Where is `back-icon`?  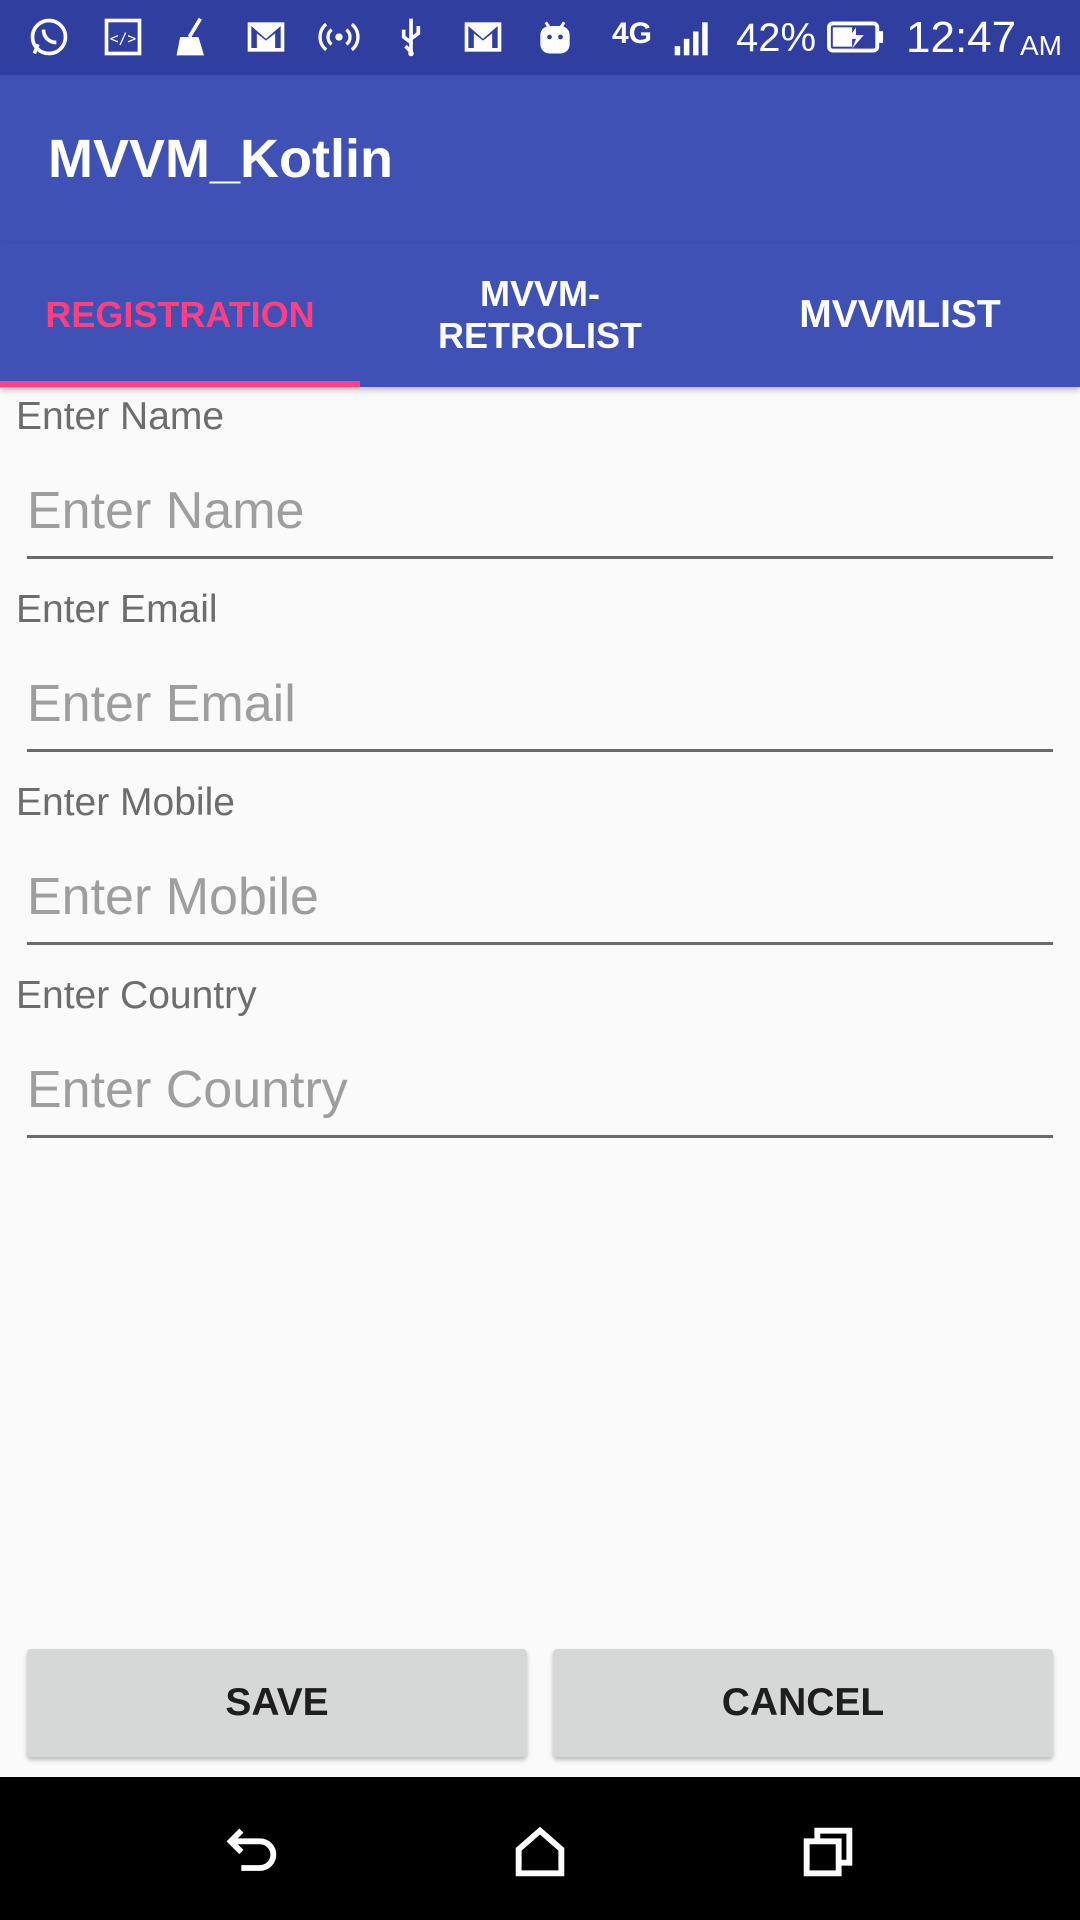
back-icon is located at coordinates (252, 1852).